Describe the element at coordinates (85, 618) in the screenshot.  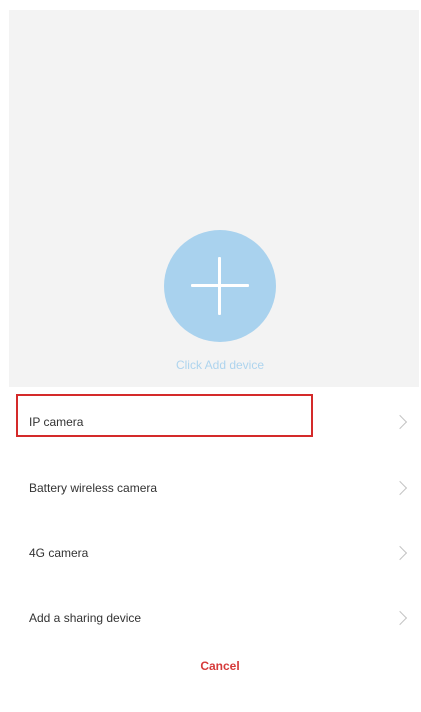
I see `menu-item-label: Add a sharing device` at that location.